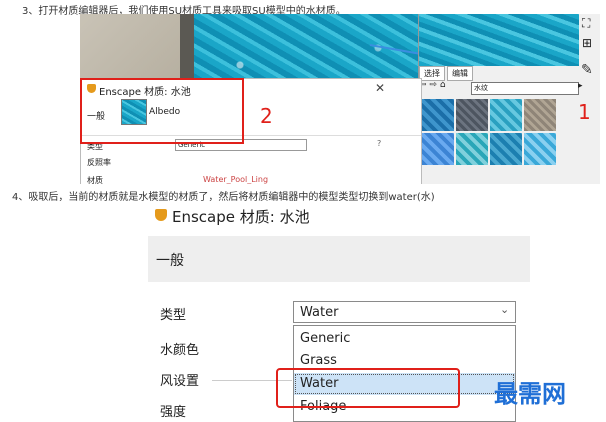 This screenshot has height=422, width=606. What do you see at coordinates (504, 309) in the screenshot?
I see `chevron-down-icon: ⌄` at bounding box center [504, 309].